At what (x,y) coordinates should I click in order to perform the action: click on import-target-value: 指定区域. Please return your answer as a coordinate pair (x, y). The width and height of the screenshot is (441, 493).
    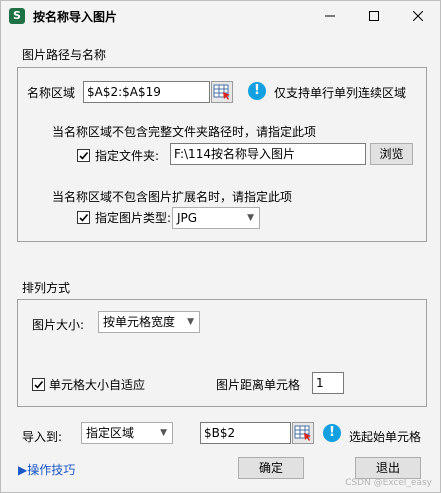
    Looking at the image, I should click on (110, 433).